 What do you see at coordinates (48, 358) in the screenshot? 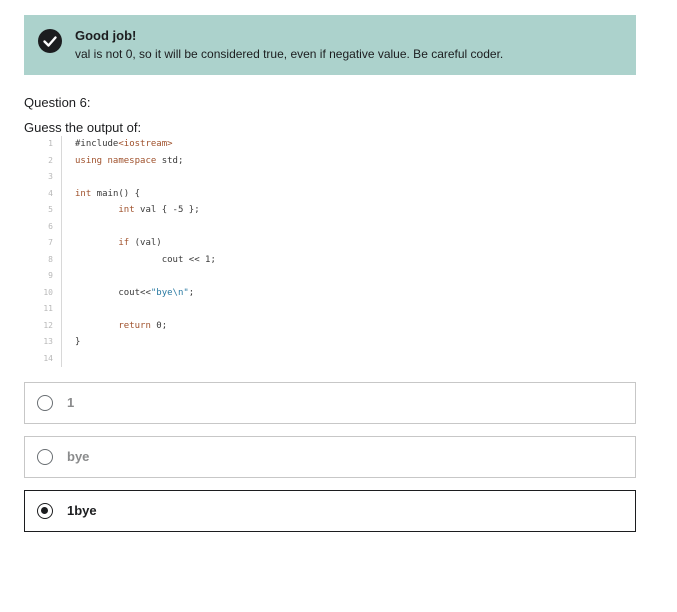
I see `line-number: 14` at bounding box center [48, 358].